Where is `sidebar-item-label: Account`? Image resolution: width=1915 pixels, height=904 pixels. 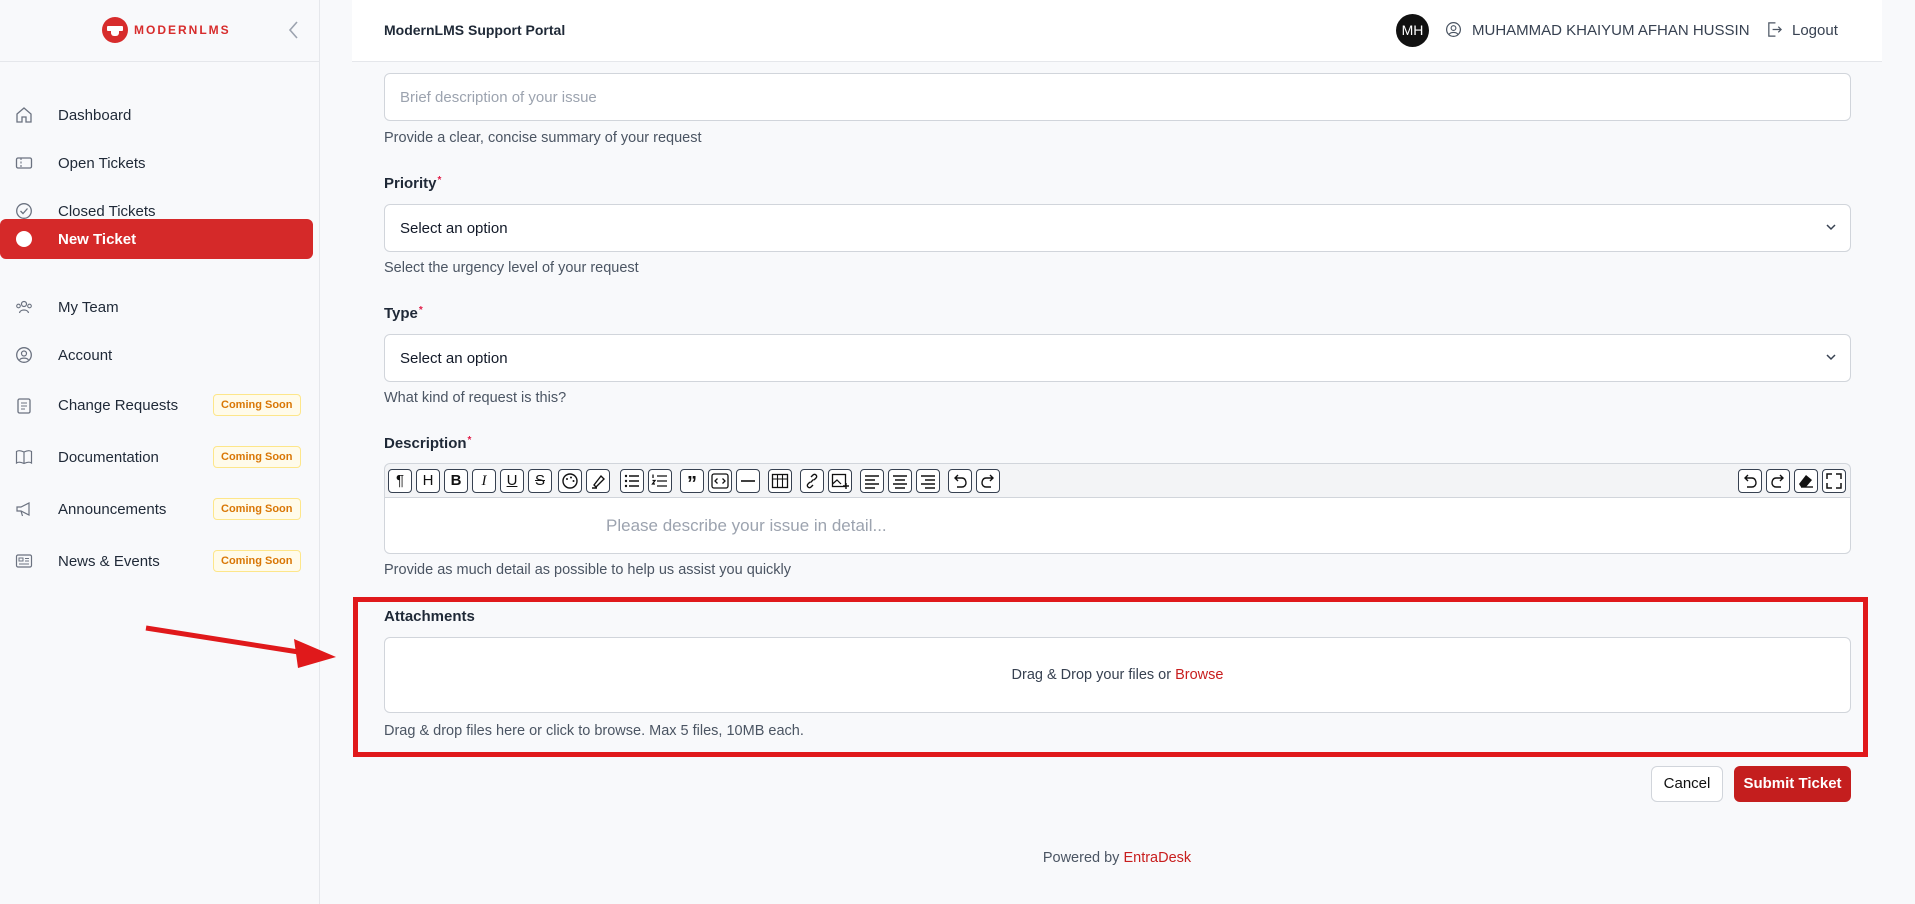 sidebar-item-label: Account is located at coordinates (85, 355).